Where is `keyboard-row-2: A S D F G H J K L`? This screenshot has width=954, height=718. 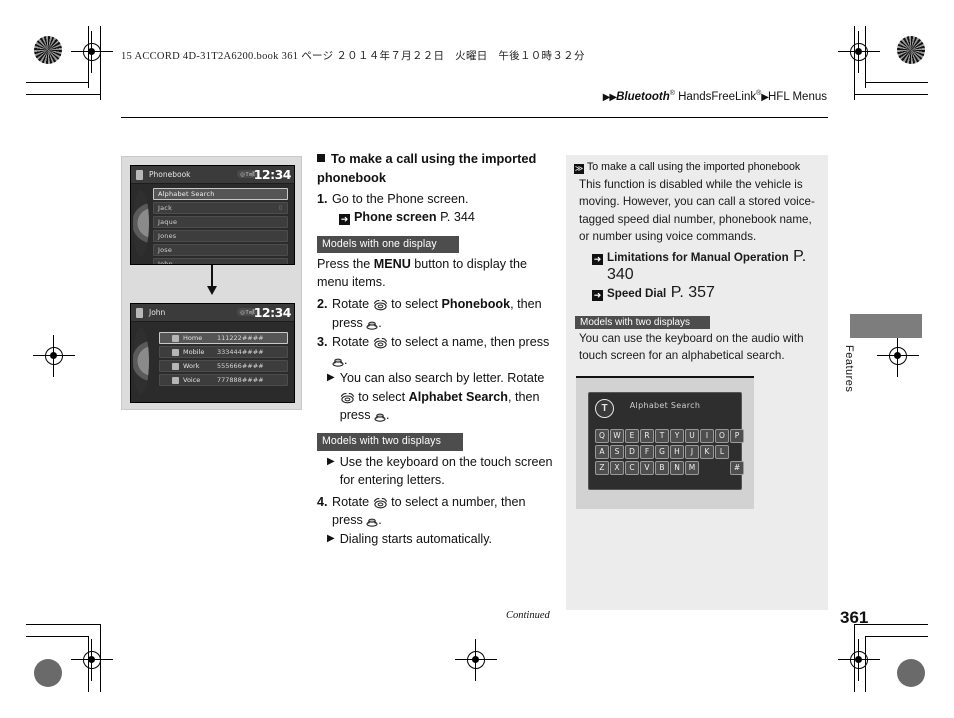 keyboard-row-2: A S D F G H J K L is located at coordinates (669, 452).